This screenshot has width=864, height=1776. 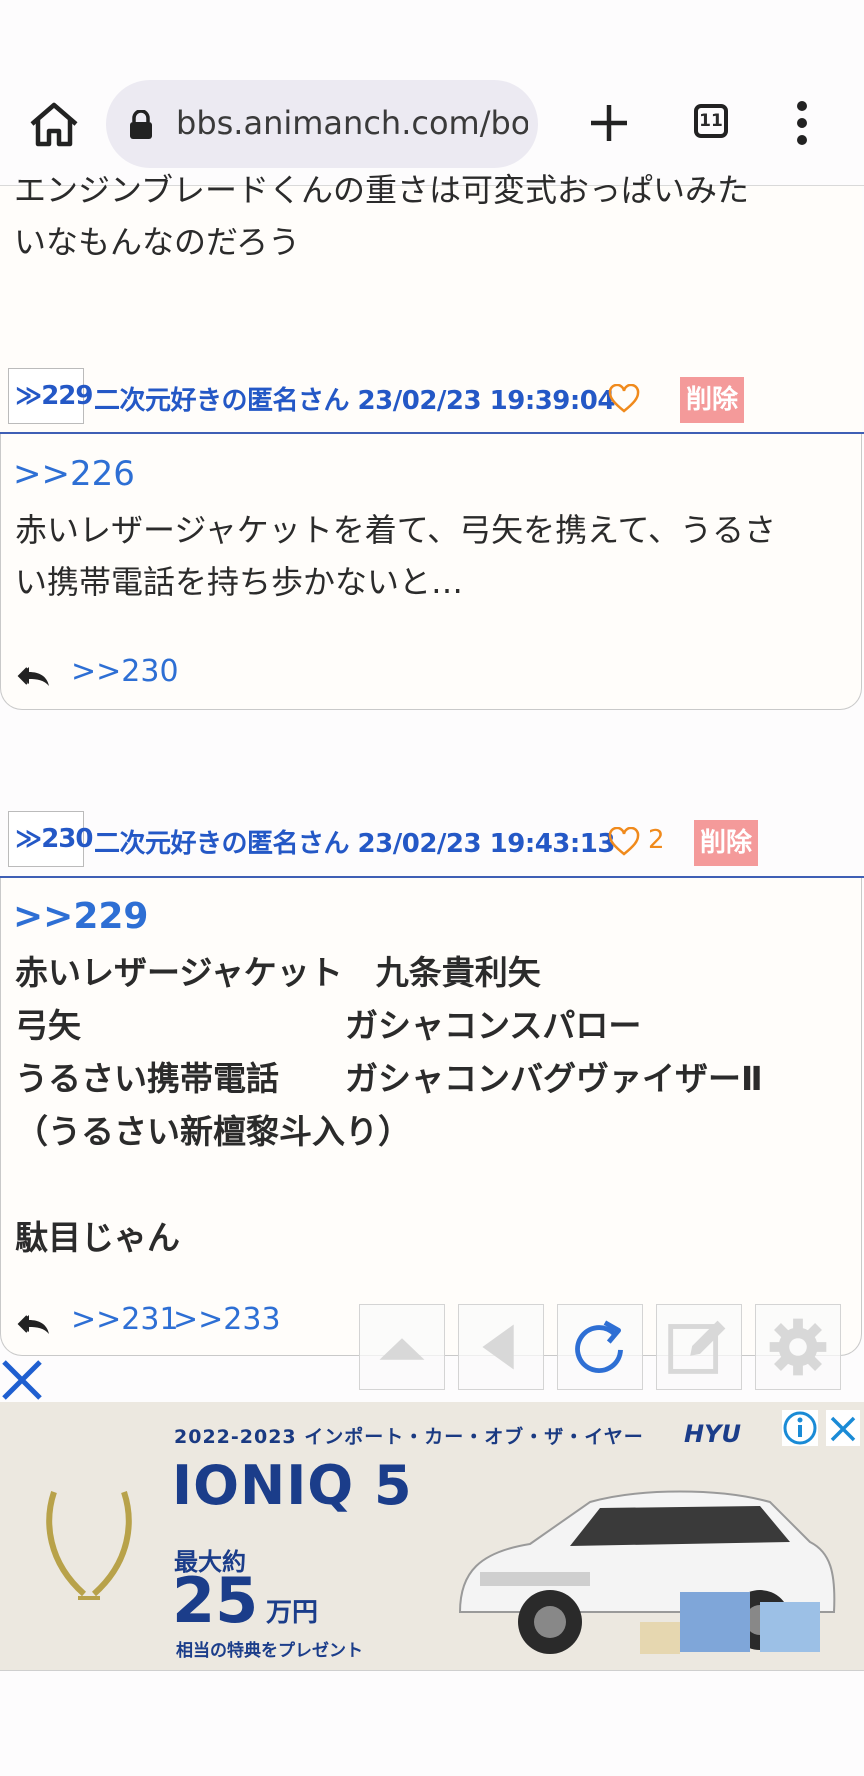 What do you see at coordinates (269, 1651) in the screenshot?
I see `ad-subtext: 相当の特典をプレゼント` at bounding box center [269, 1651].